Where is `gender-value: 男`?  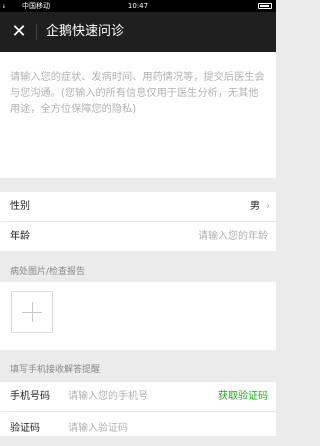 gender-value: 男 is located at coordinates (255, 206).